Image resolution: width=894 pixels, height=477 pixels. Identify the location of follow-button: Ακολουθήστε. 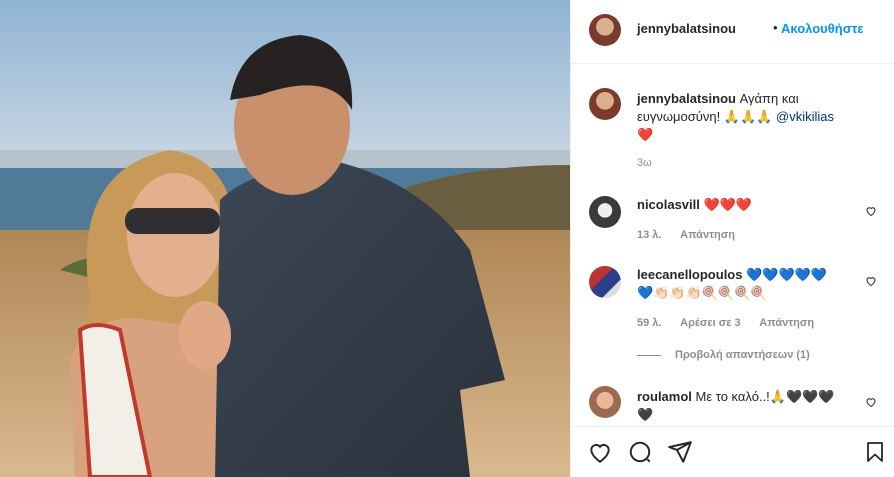
(822, 28).